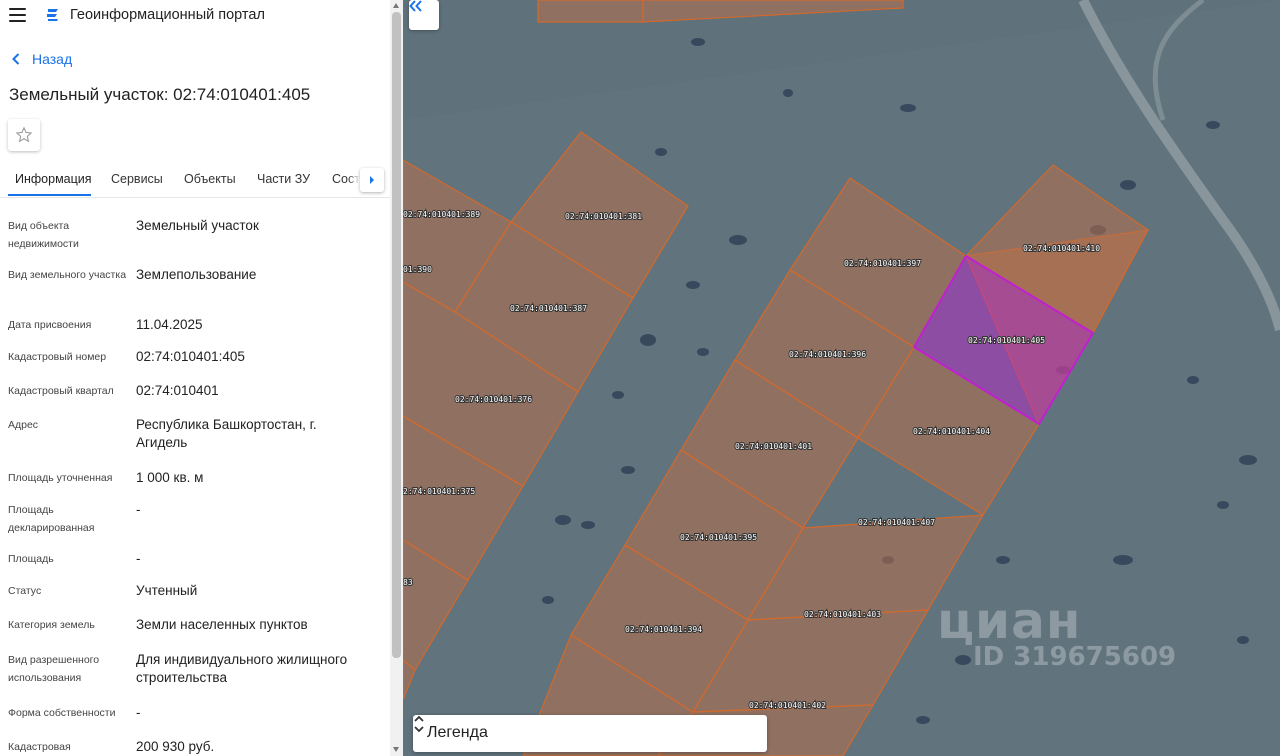 Image resolution: width=1280 pixels, height=756 pixels. Describe the element at coordinates (415, 6) in the screenshot. I see `double-chevron-left-icon` at that location.